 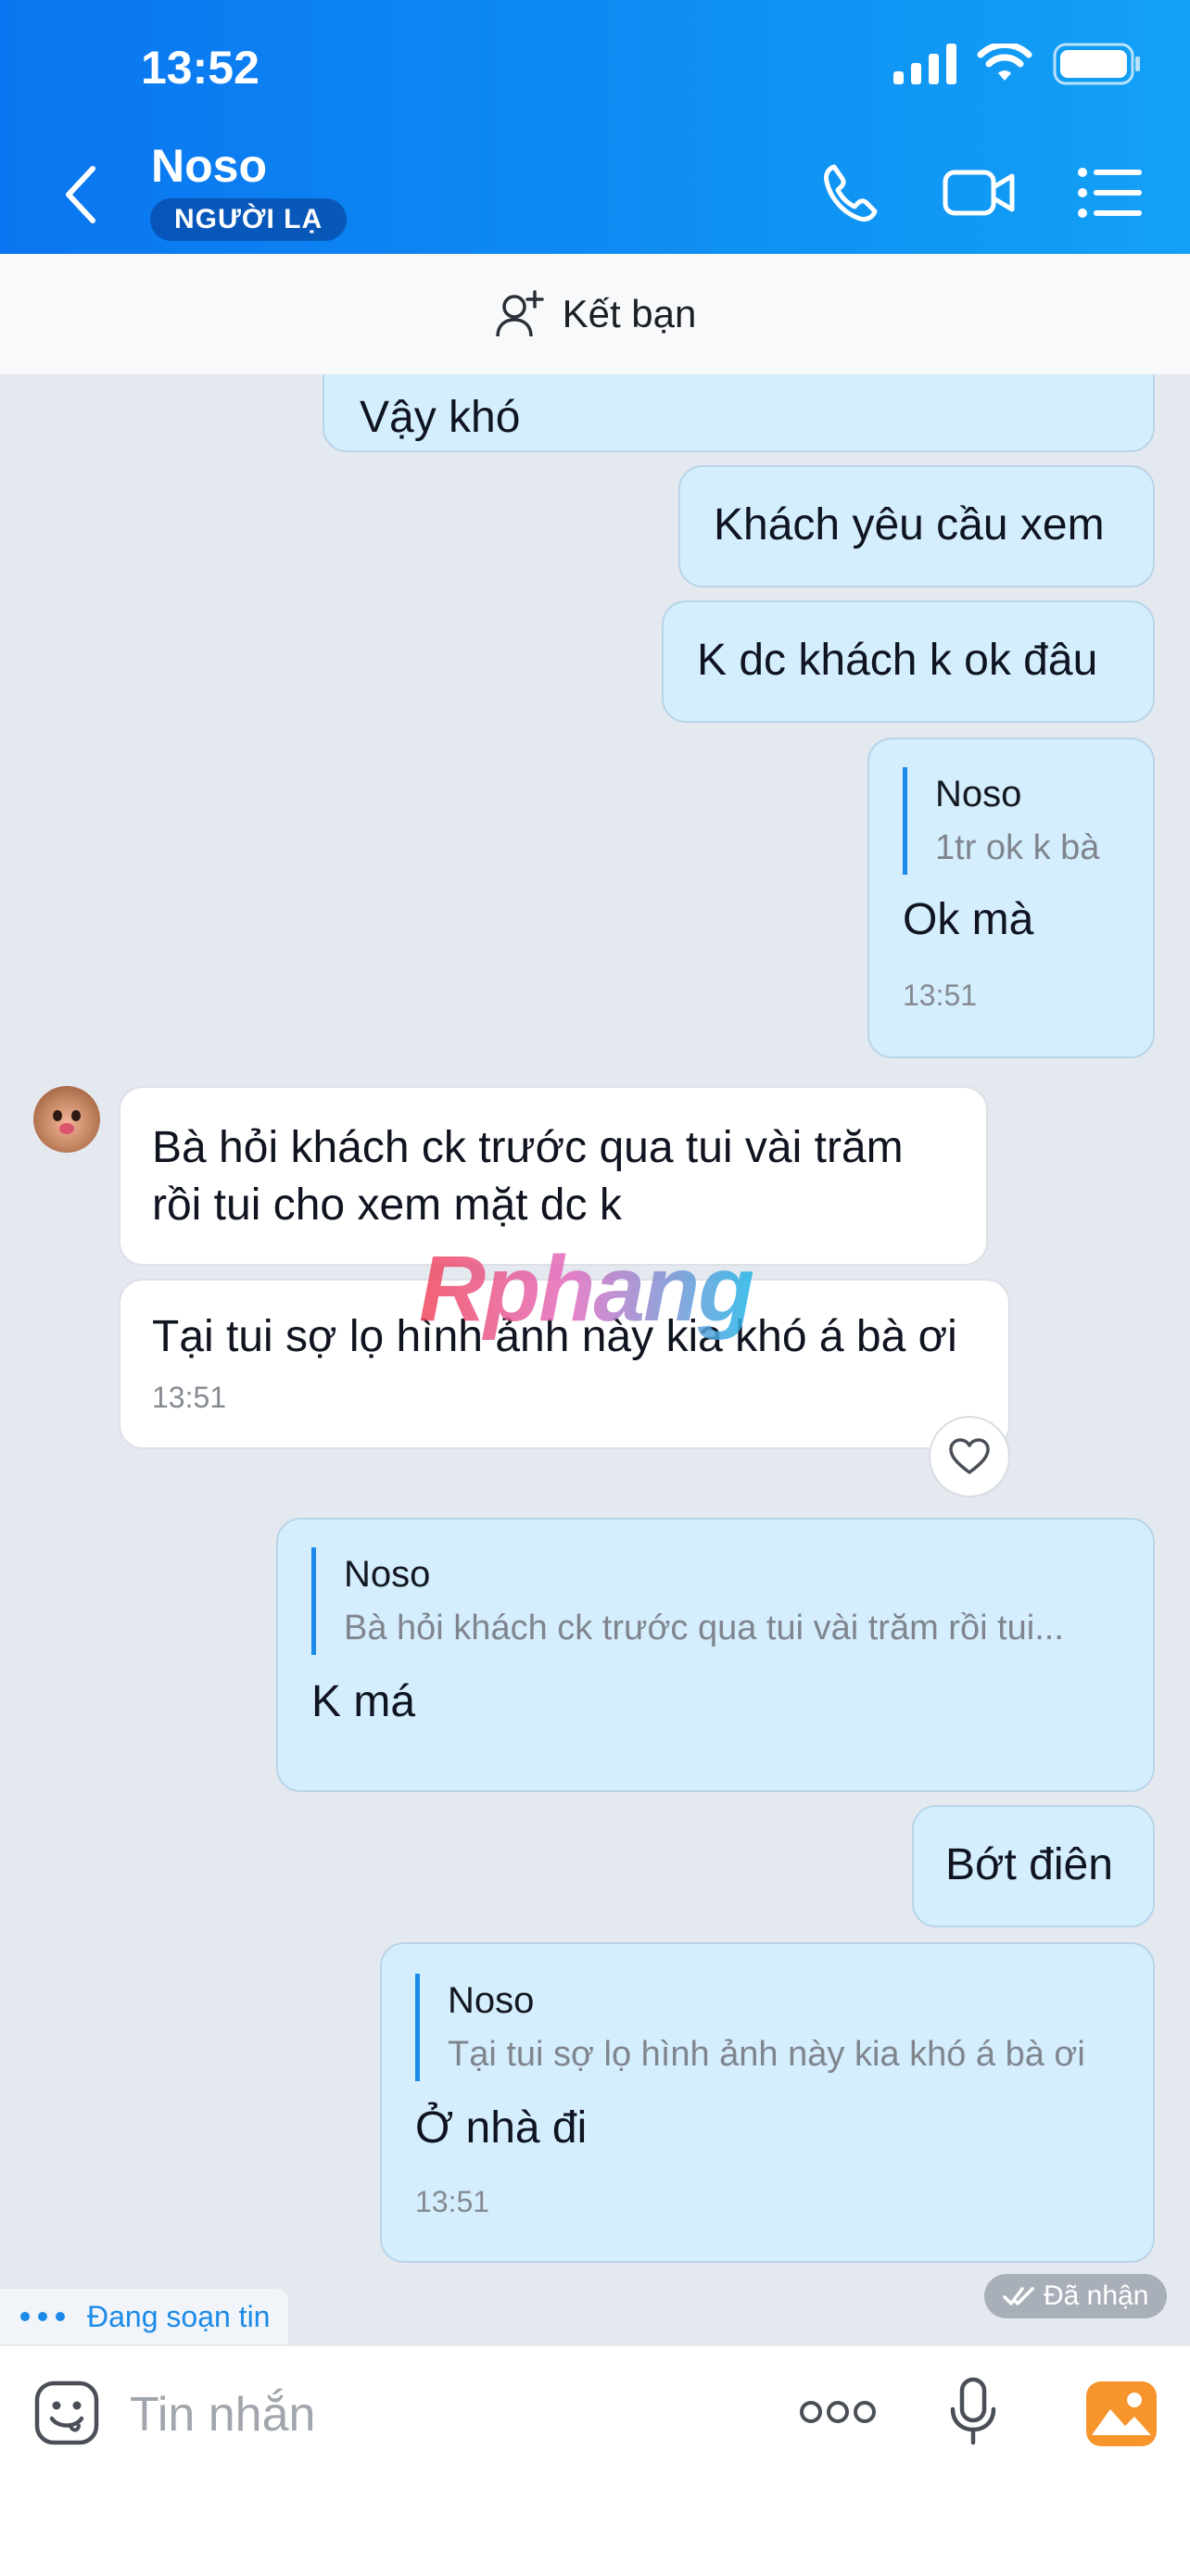 I want to click on status-time: 13:52, so click(x=200, y=68).